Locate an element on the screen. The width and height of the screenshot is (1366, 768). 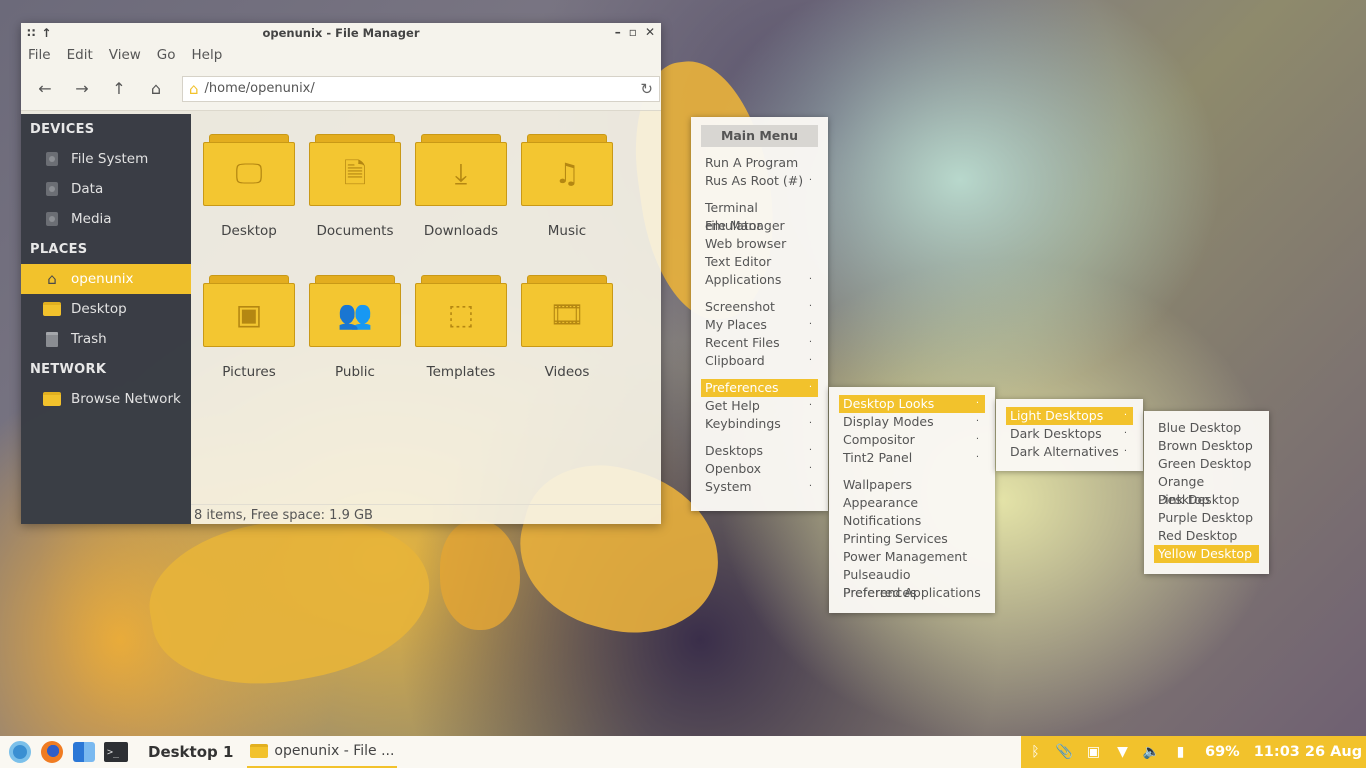
menu-item-preferred-applications: Preferred Applications is located at coordinates (912, 593).